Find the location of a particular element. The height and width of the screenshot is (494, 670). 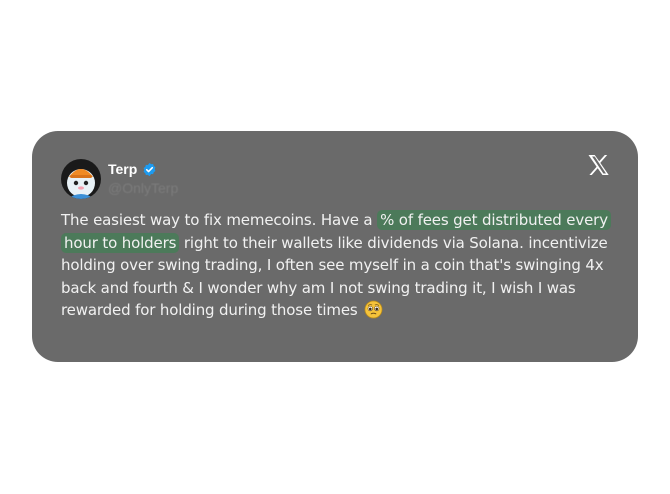

author-name: Terp is located at coordinates (122, 169).